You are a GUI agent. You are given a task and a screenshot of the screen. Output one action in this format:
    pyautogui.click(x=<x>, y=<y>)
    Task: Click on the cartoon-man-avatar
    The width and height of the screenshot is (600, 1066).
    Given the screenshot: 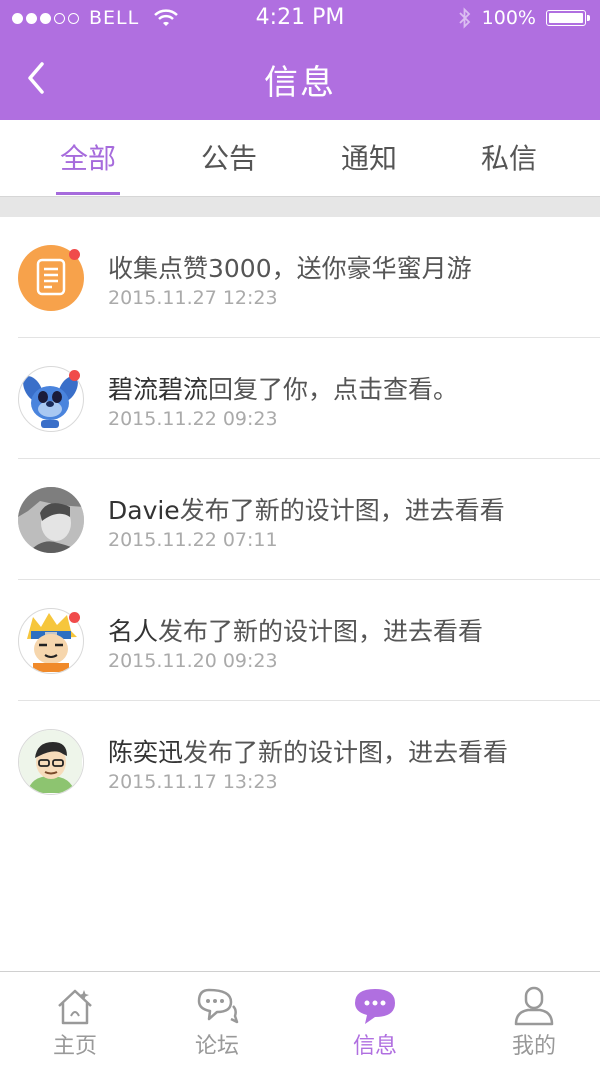 What is the action you would take?
    pyautogui.click(x=51, y=762)
    